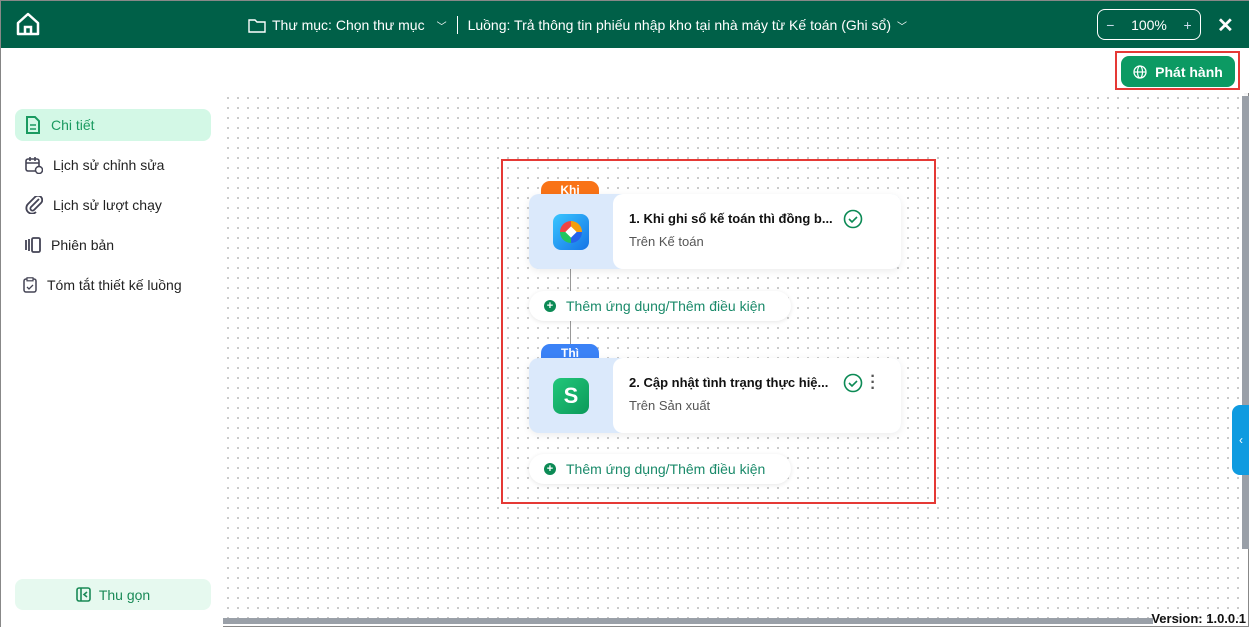 This screenshot has height=628, width=1249. What do you see at coordinates (83, 594) in the screenshot?
I see `collapse-icon` at bounding box center [83, 594].